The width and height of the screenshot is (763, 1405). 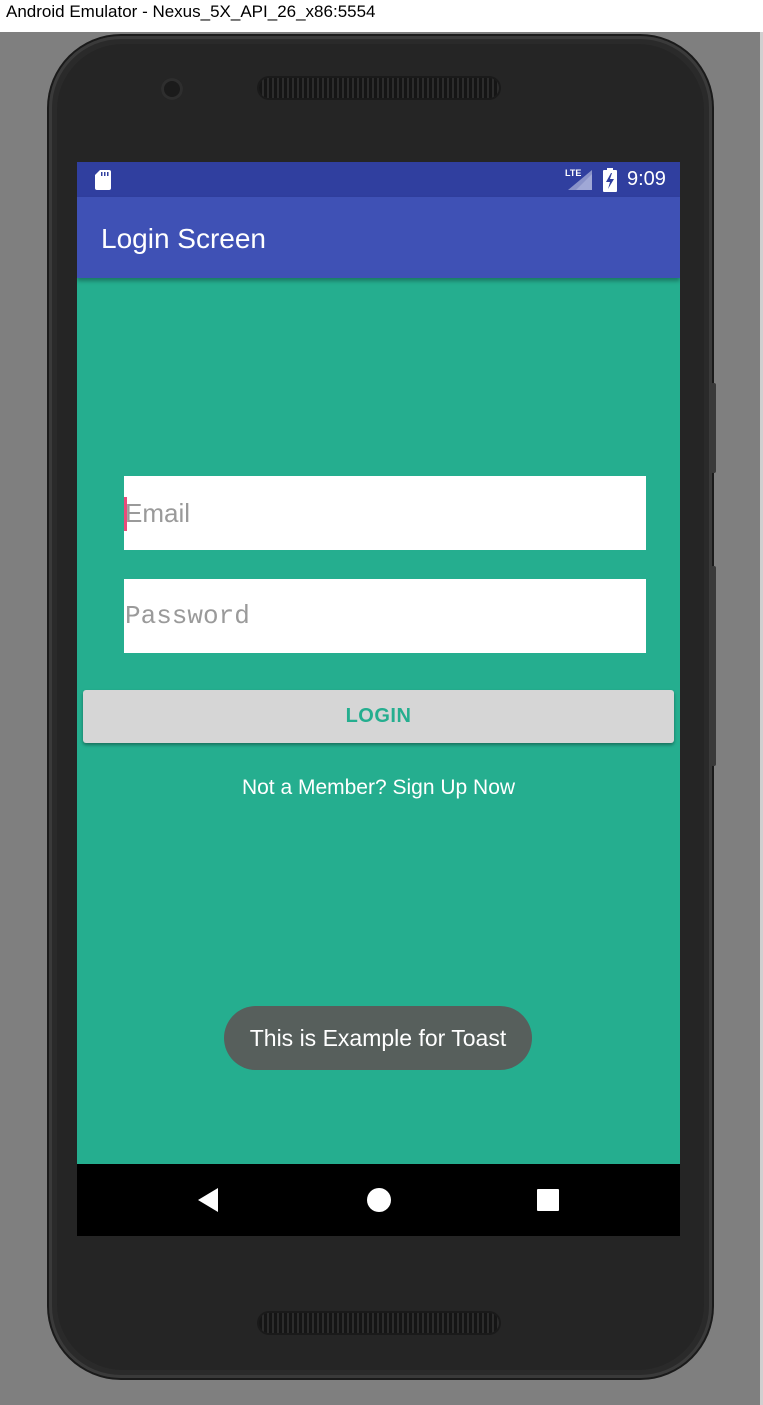 I want to click on toast-message: This is Example for Toast, so click(x=378, y=1038).